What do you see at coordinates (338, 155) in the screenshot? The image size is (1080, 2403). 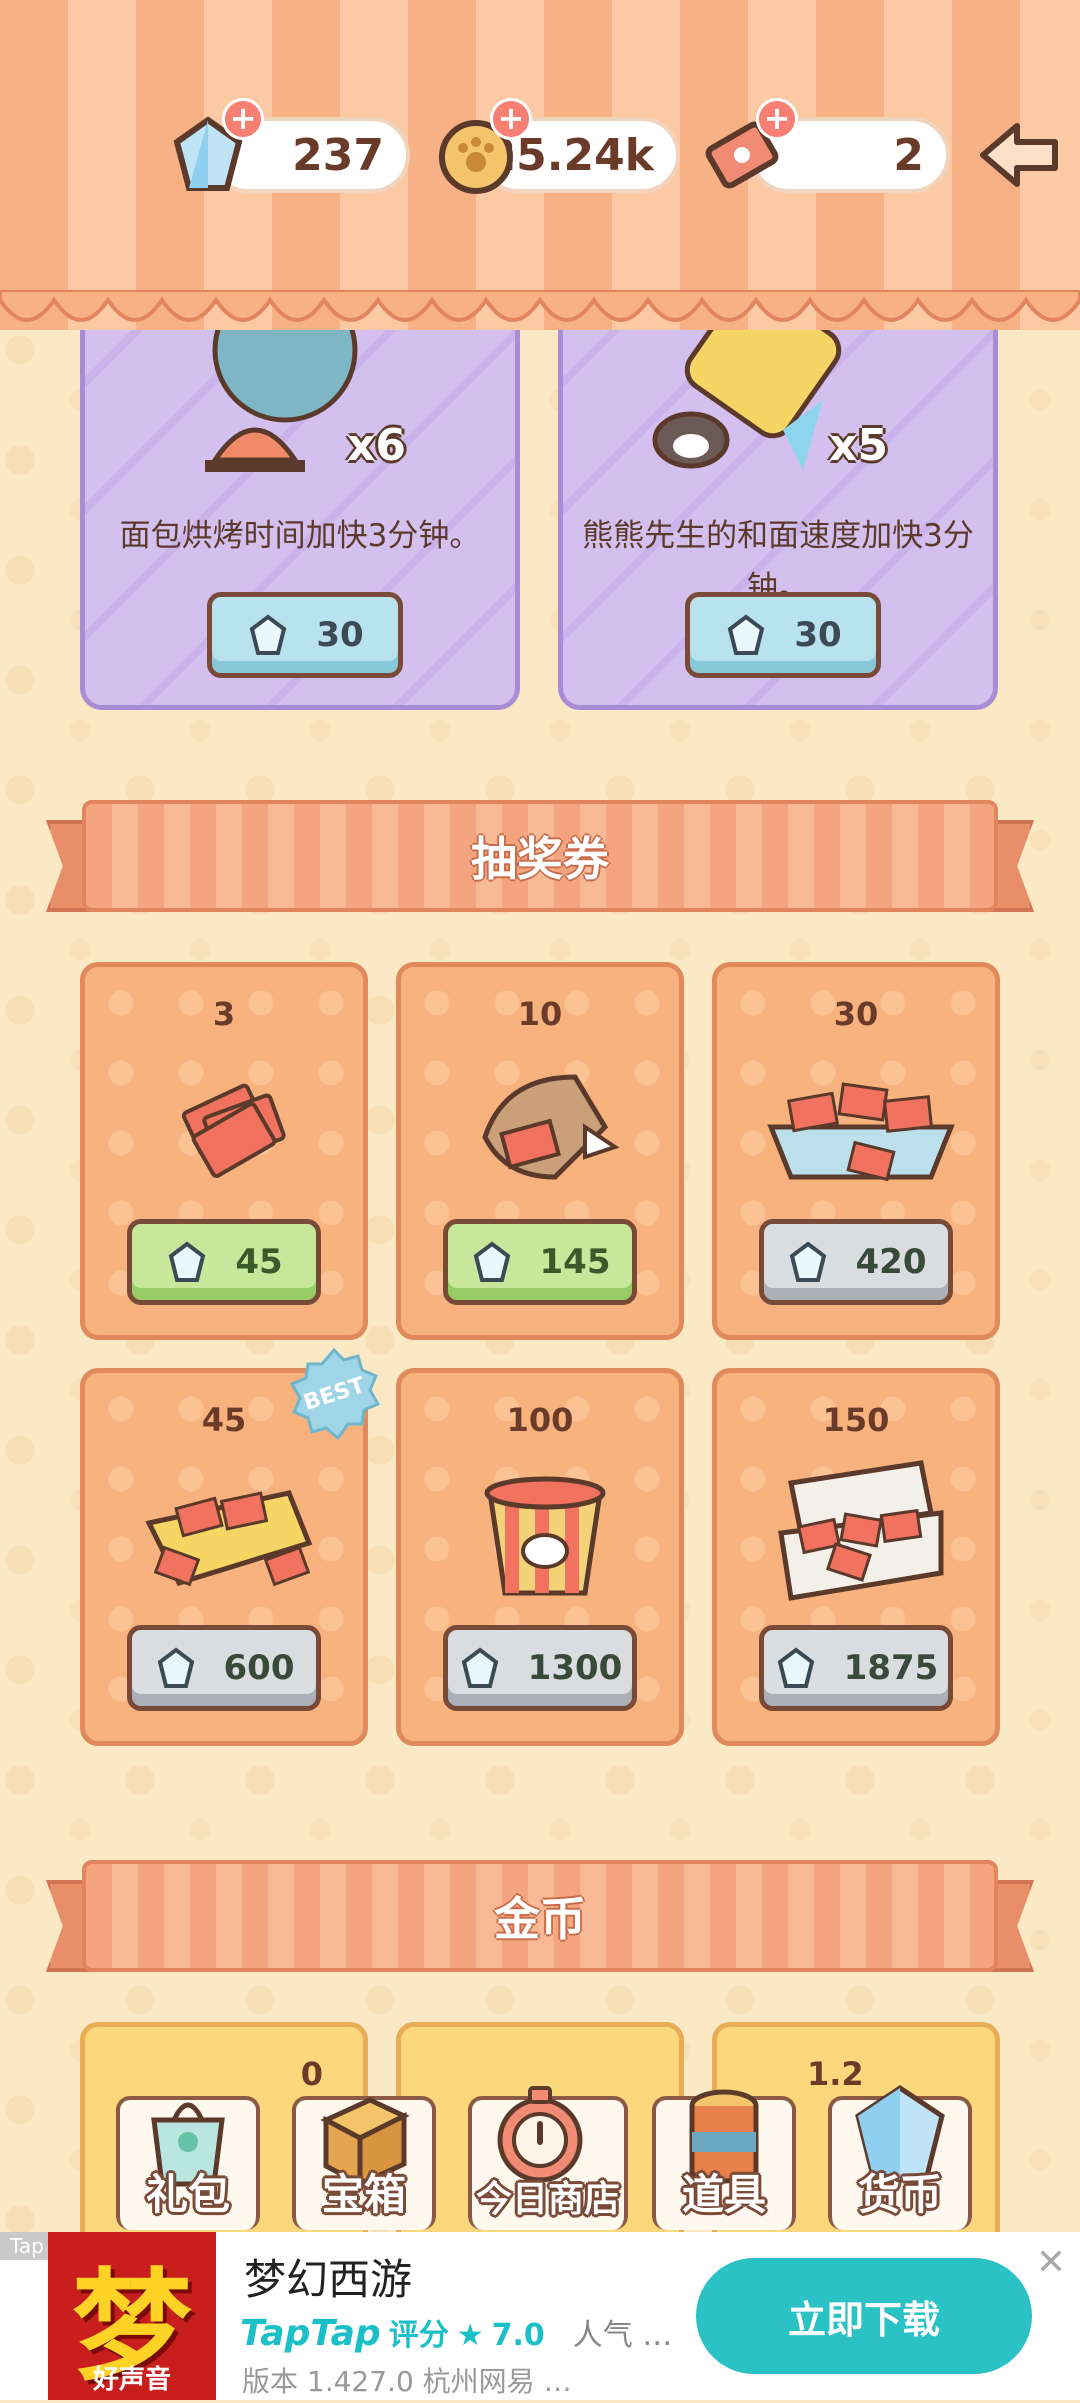 I see `gem-count: 237` at bounding box center [338, 155].